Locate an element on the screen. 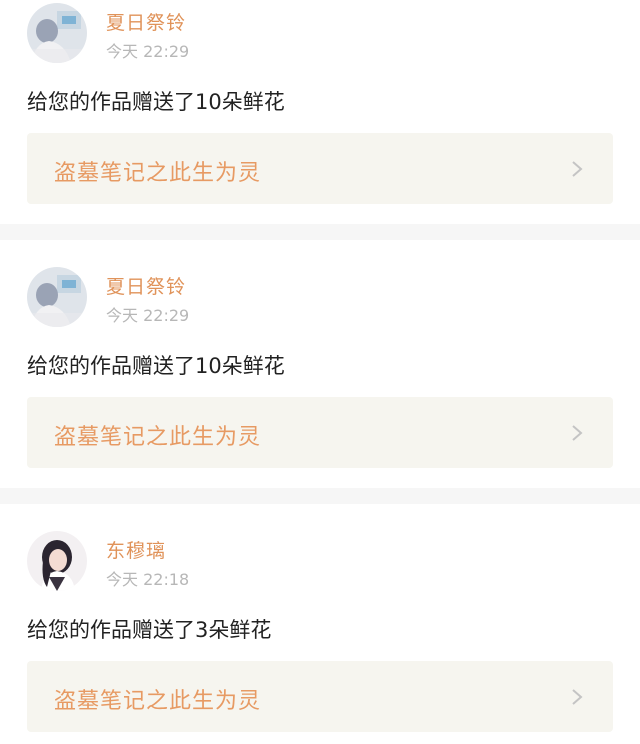 This screenshot has height=744, width=640. timestamp: 今天 22:18 is located at coordinates (148, 579).